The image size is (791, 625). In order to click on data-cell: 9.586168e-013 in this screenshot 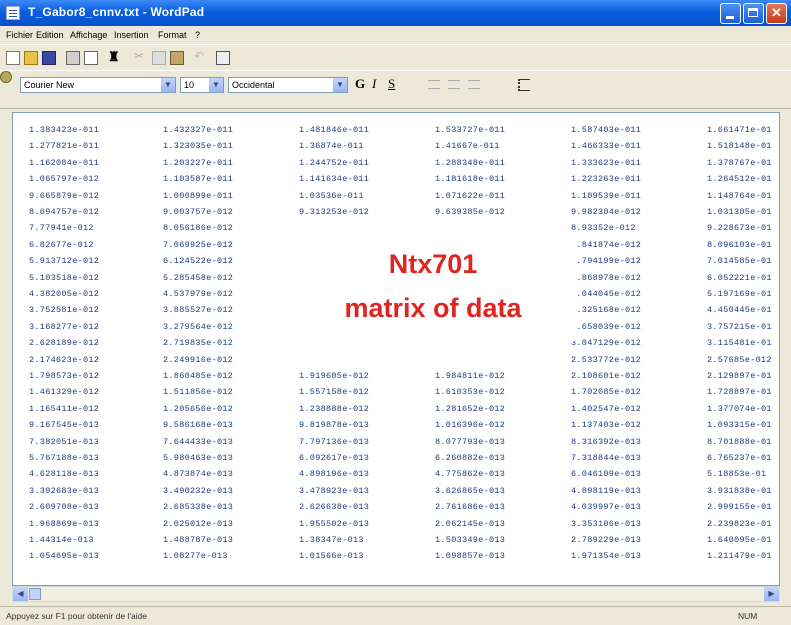, I will do `click(198, 425)`.